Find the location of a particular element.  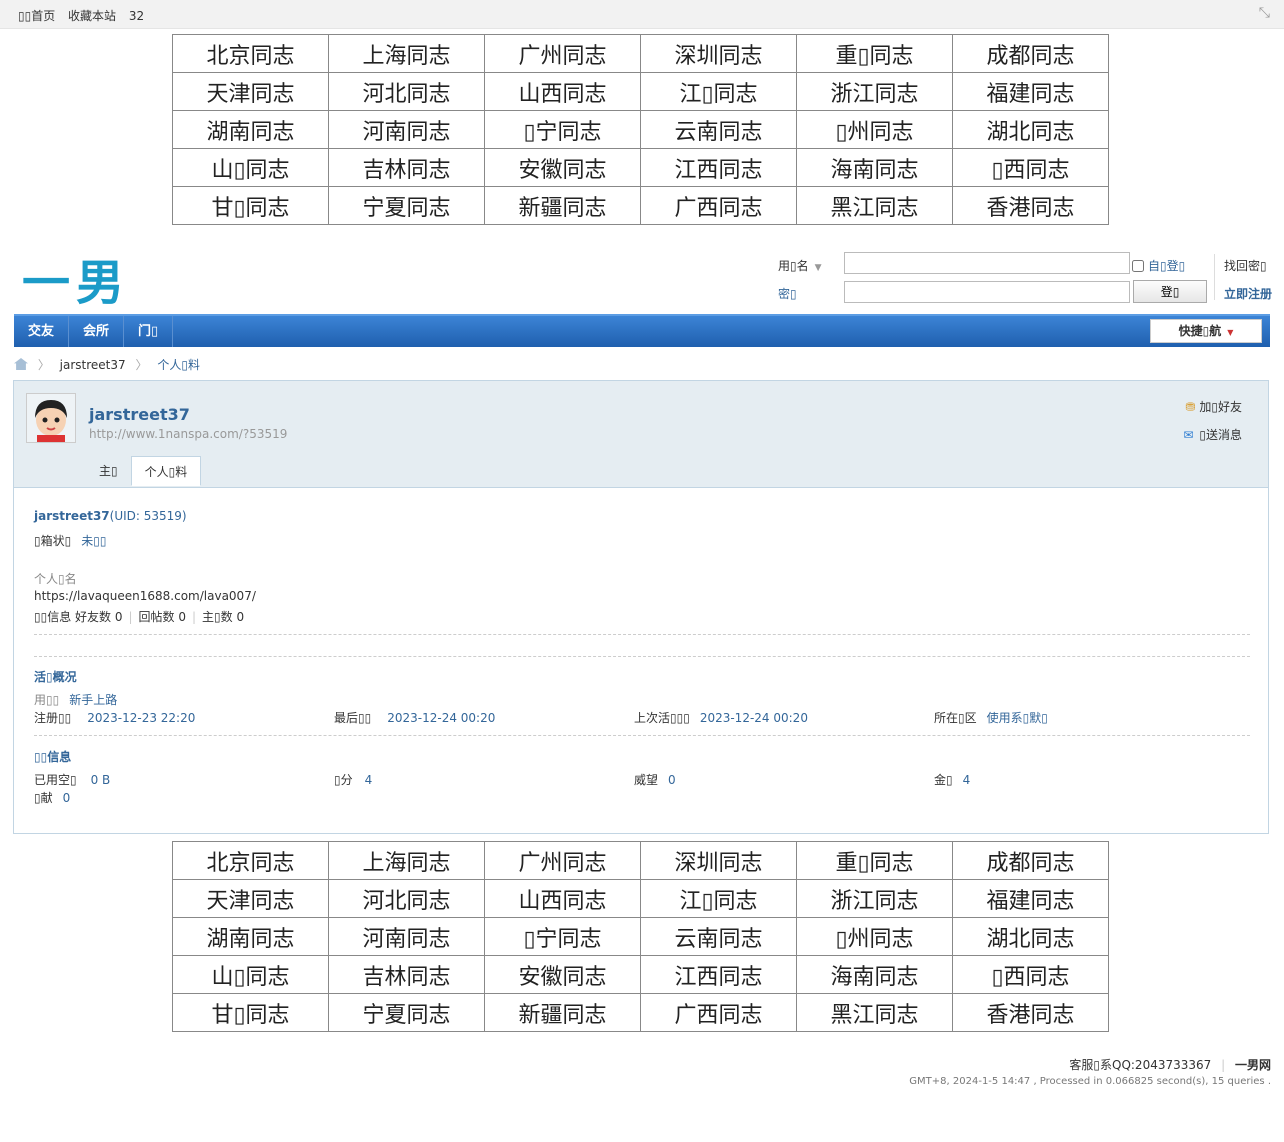

add-friend-button: ⛃ 加▯好友 is located at coordinates (1213, 406).